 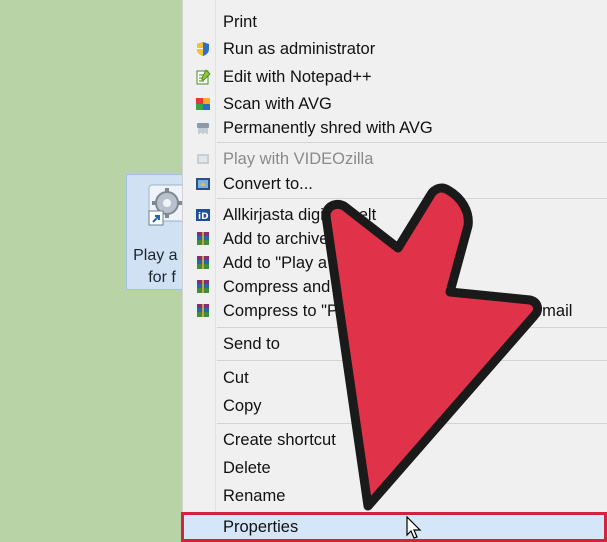 I want to click on convert-icon, so click(x=203, y=184).